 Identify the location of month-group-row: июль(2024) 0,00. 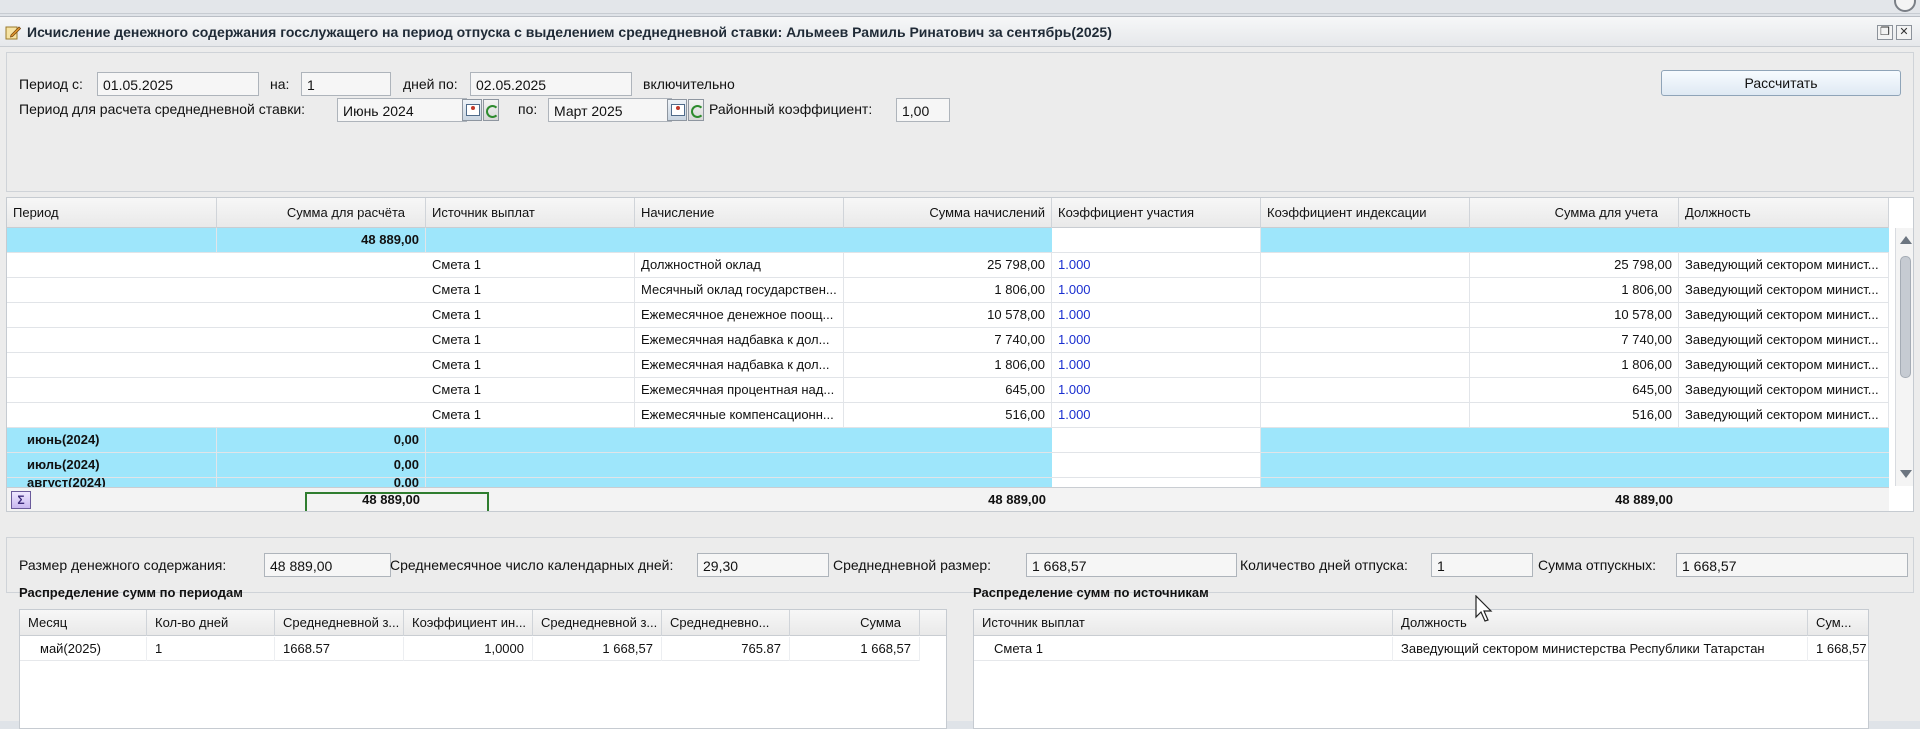
(948, 465).